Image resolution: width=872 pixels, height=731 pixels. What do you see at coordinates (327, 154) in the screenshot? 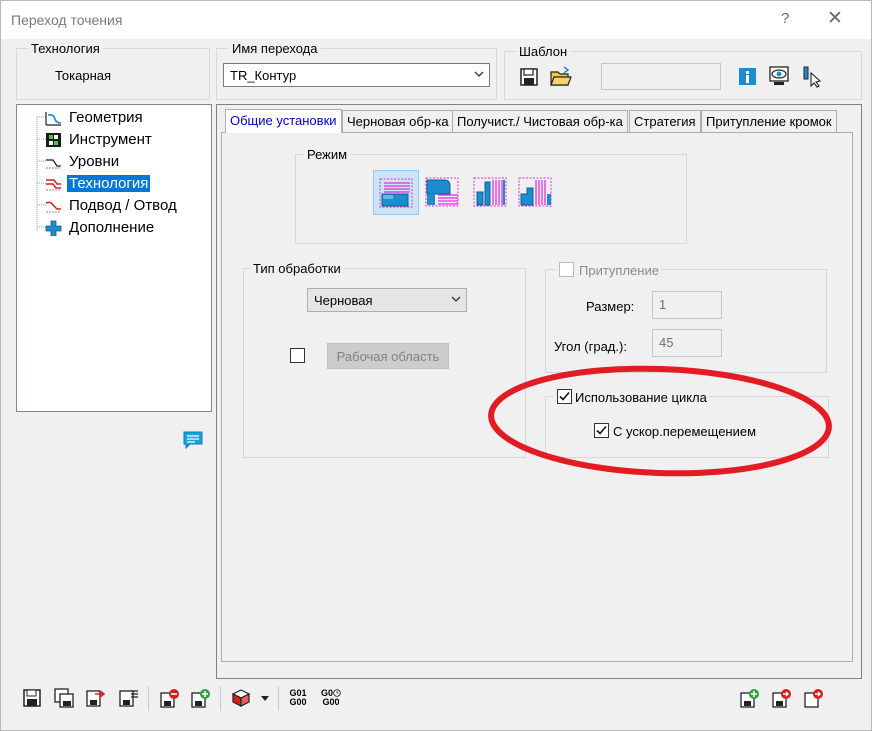
I see `mode-group-label: Режим` at bounding box center [327, 154].